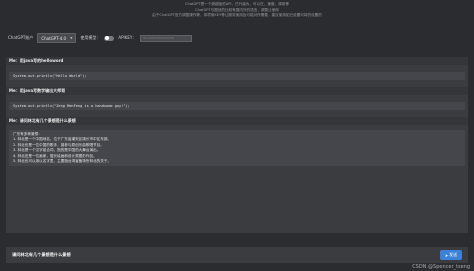 Image resolution: width=474 pixels, height=271 pixels. I want to click on chevron-down-icon: ▼, so click(71, 38).